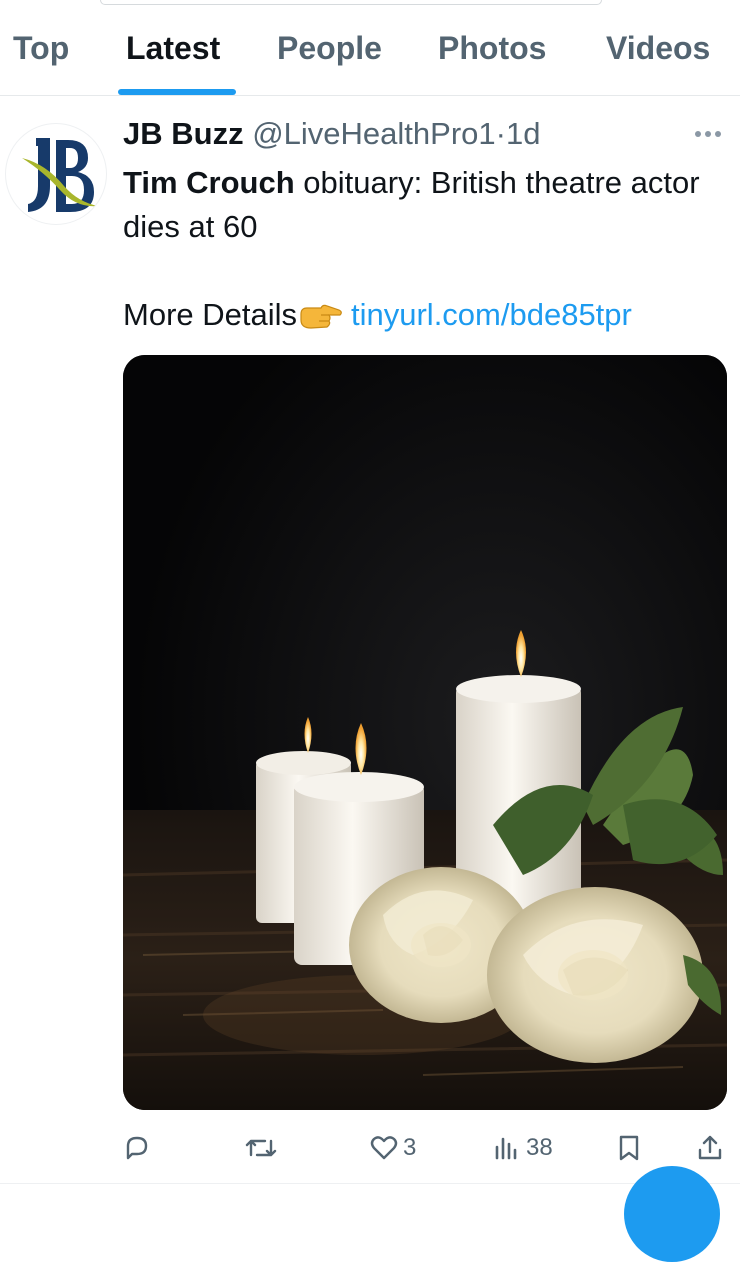 Image resolution: width=740 pixels, height=1262 pixels. I want to click on share-button, so click(710, 1148).